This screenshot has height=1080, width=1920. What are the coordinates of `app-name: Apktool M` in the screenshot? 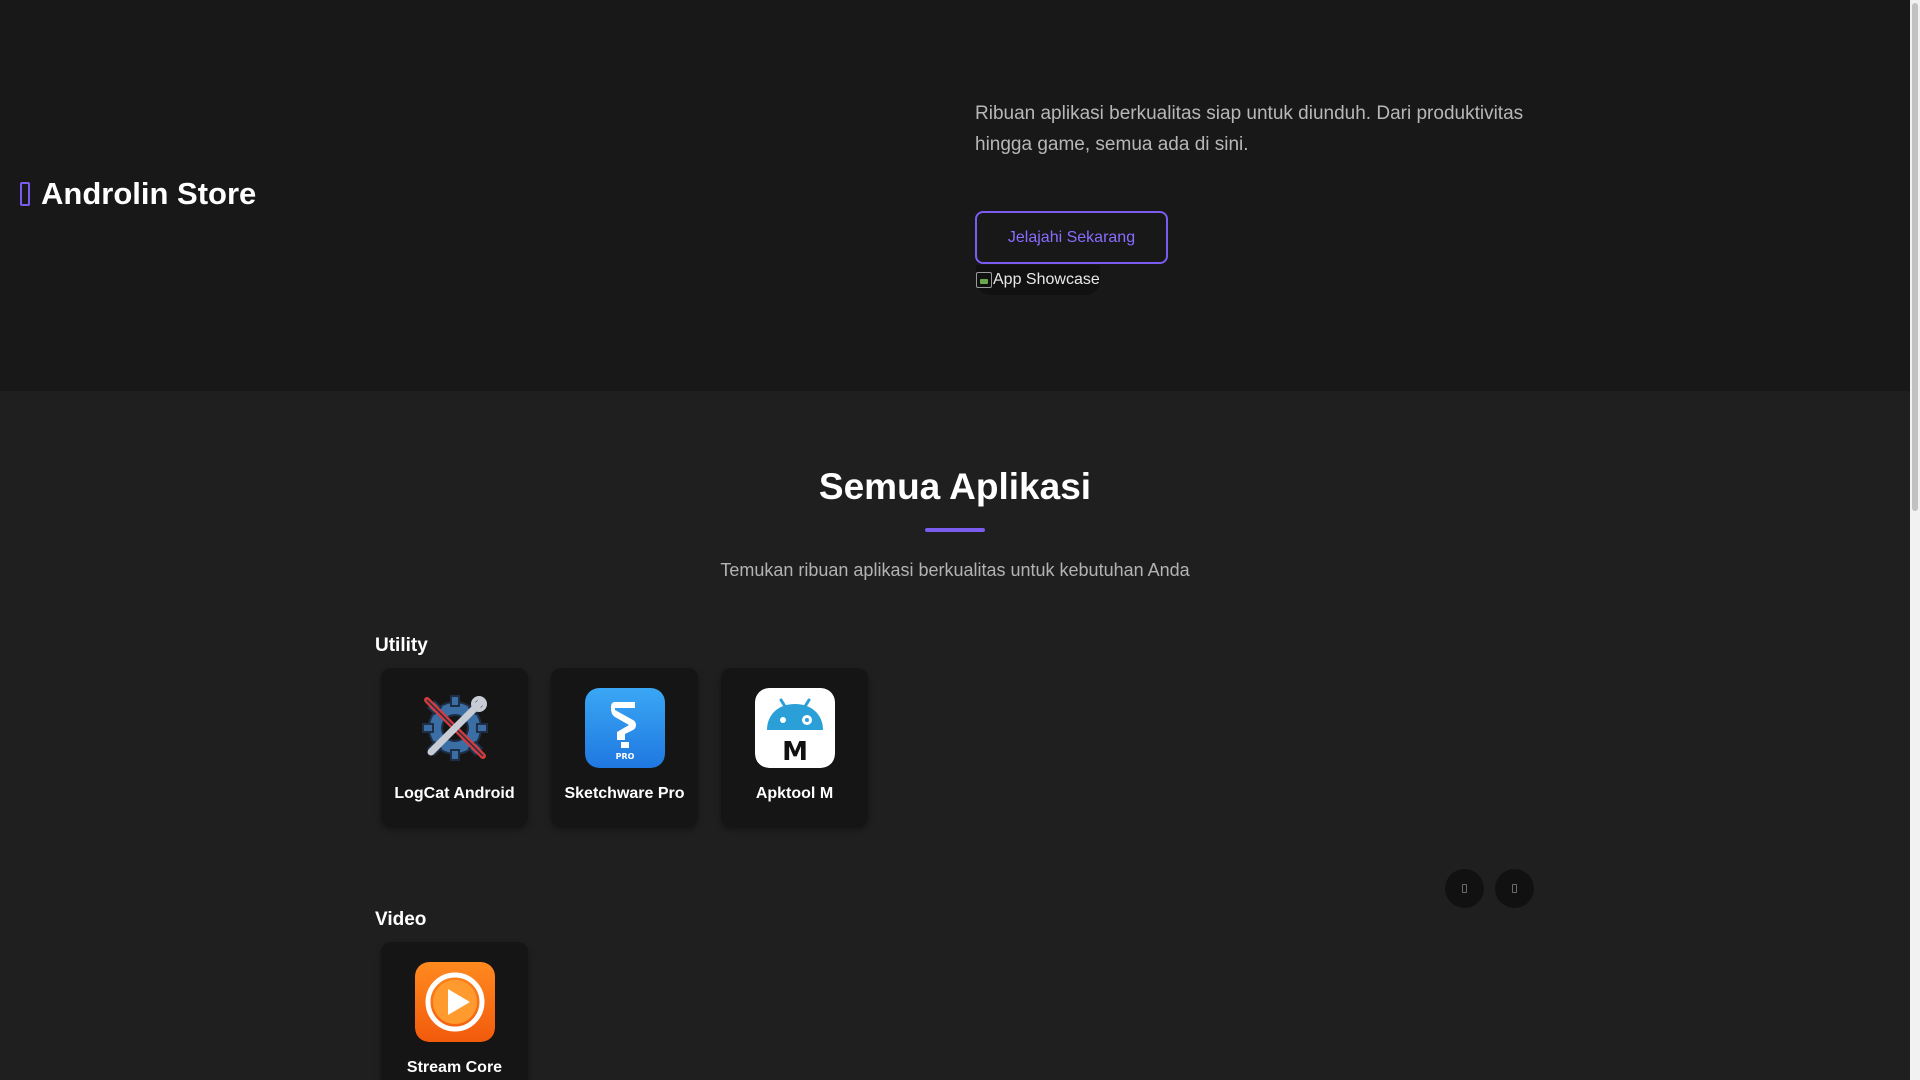 It's located at (794, 793).